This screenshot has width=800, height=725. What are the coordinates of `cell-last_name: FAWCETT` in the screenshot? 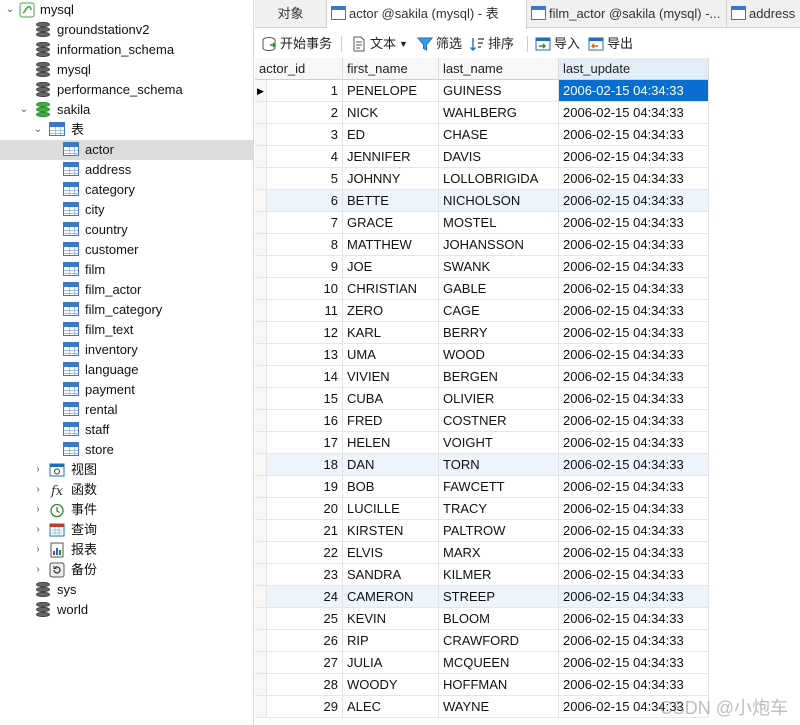 It's located at (499, 487).